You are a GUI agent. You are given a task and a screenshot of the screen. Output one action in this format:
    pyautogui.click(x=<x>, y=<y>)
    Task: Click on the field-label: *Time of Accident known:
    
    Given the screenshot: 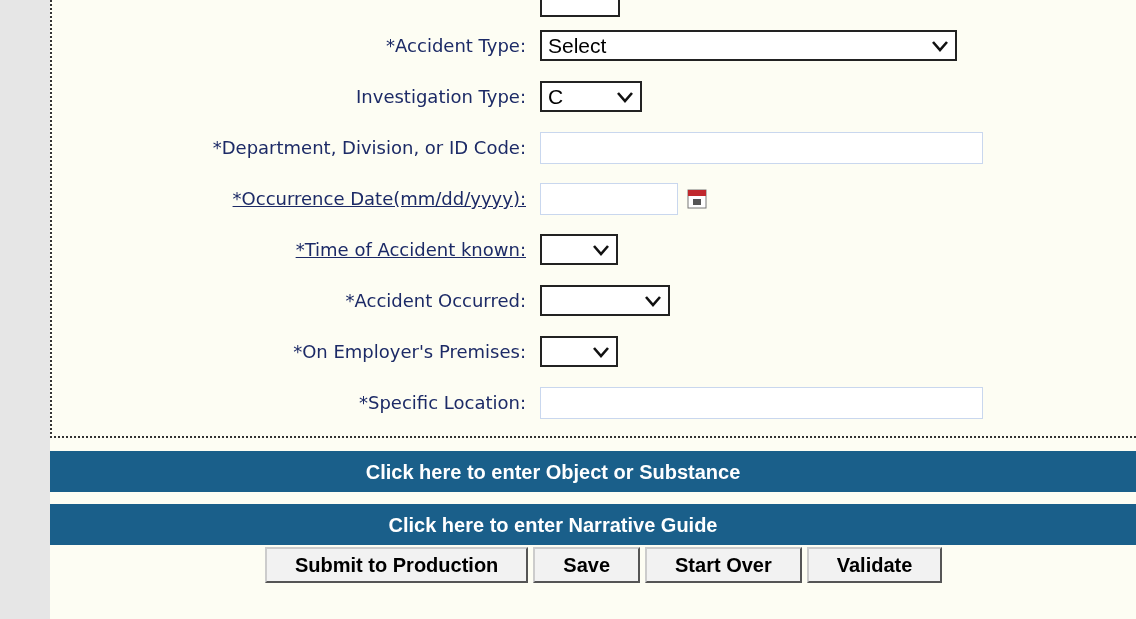 What is the action you would take?
    pyautogui.click(x=410, y=249)
    